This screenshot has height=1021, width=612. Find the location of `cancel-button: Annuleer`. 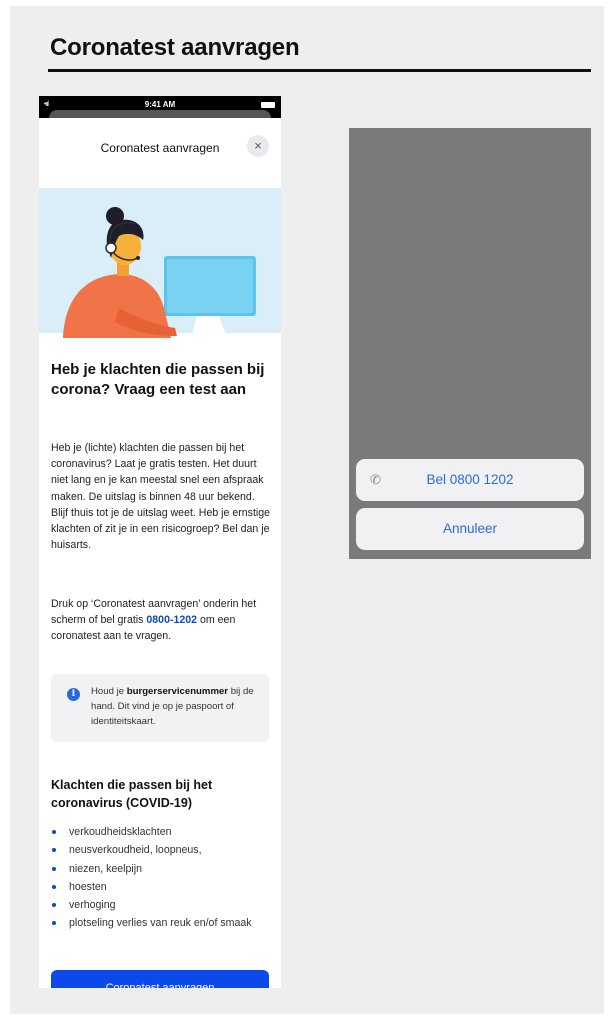

cancel-button: Annuleer is located at coordinates (470, 529).